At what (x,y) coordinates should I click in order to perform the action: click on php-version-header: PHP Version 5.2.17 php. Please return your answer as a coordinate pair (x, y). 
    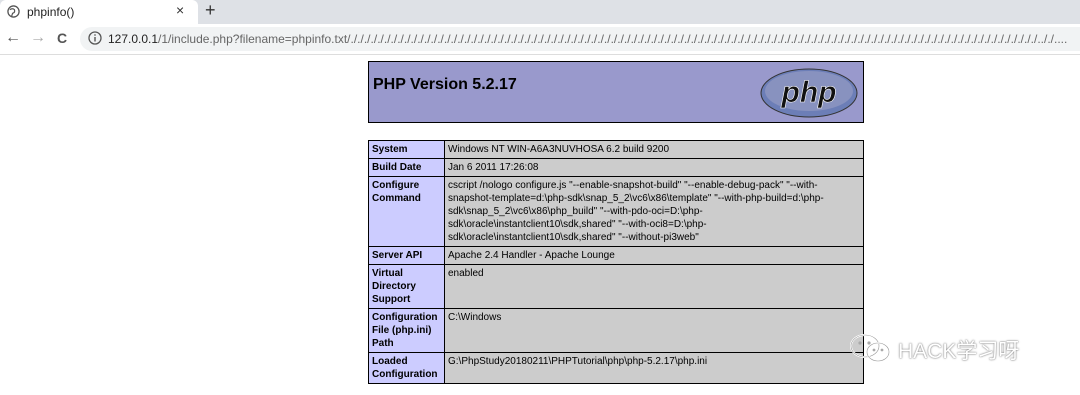
    Looking at the image, I should click on (616, 92).